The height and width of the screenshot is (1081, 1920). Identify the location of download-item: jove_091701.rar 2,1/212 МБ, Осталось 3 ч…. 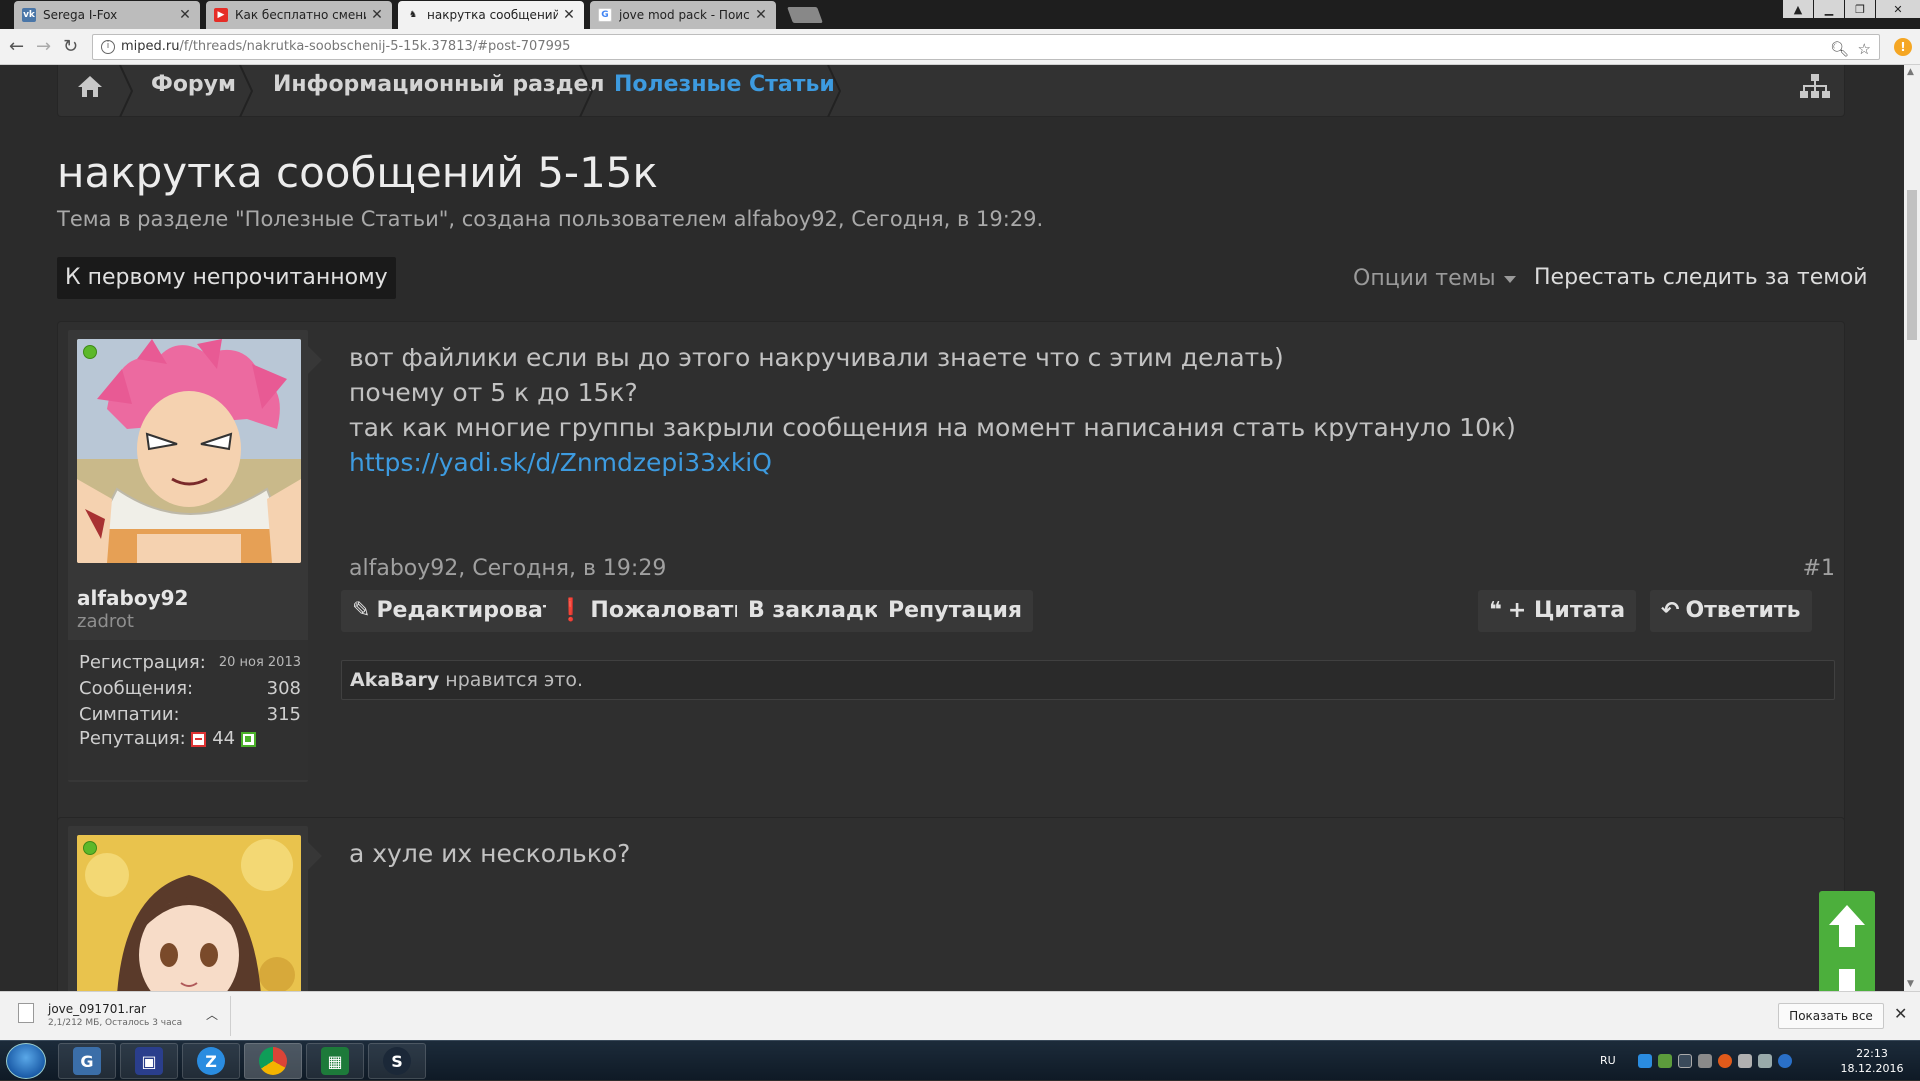
(120, 1016).